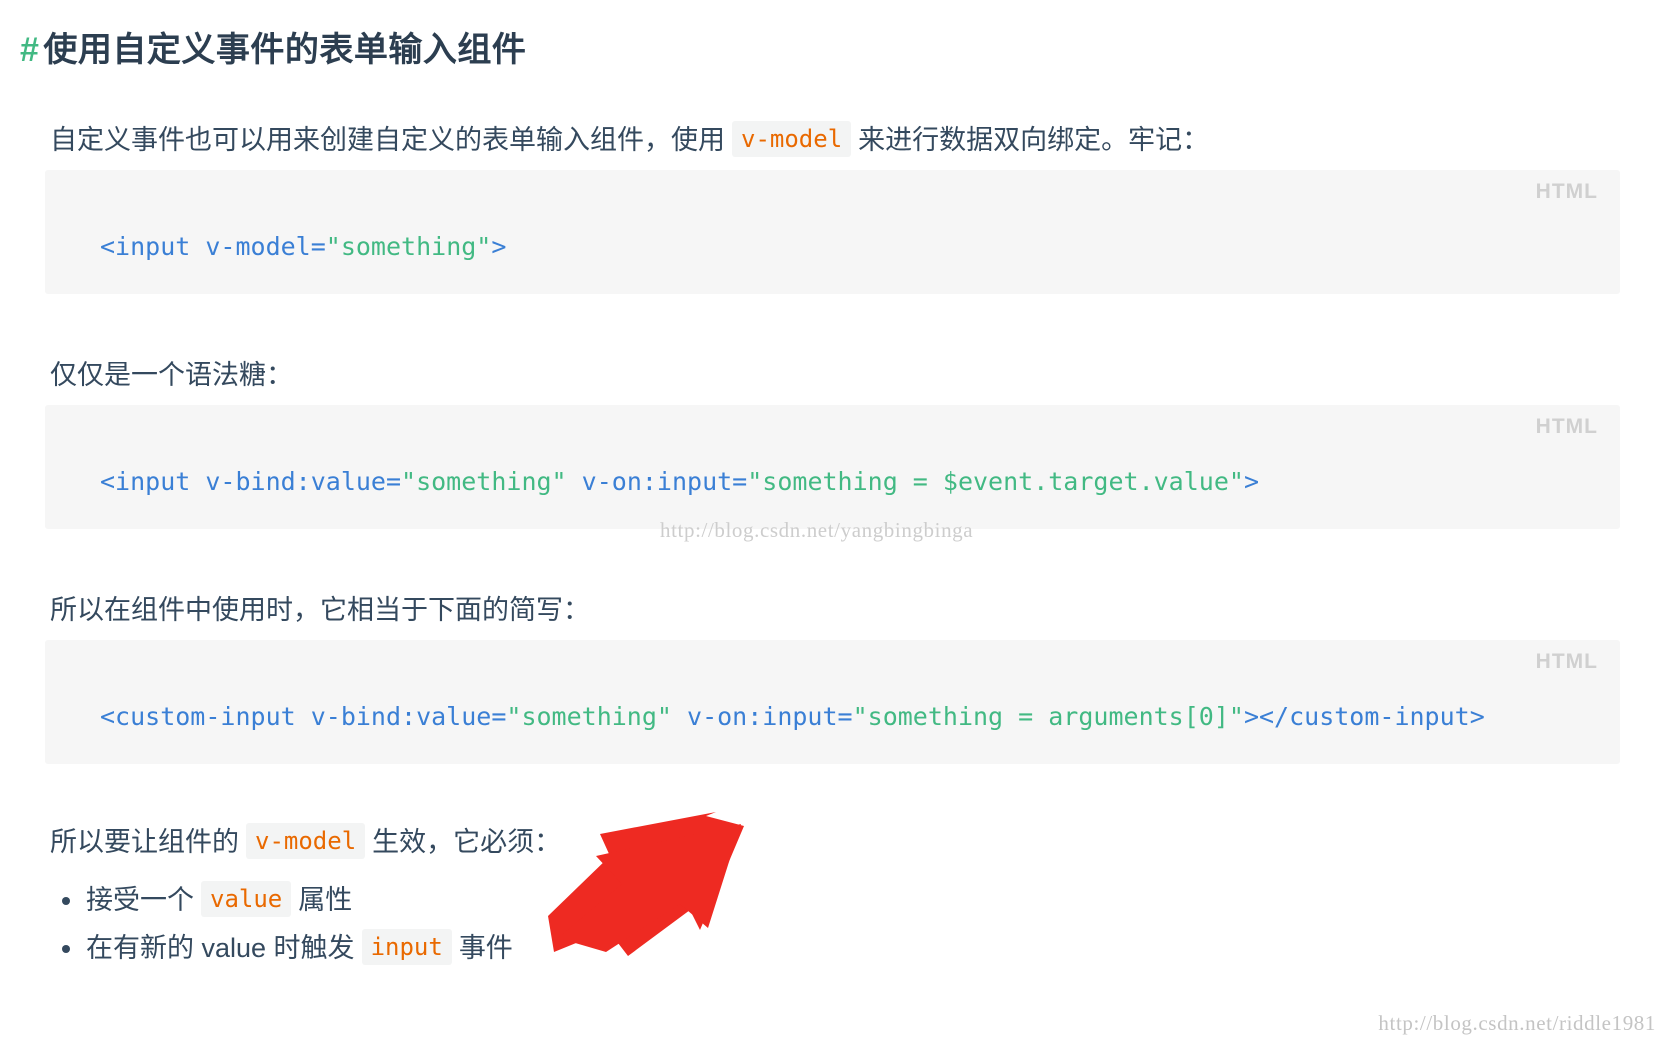 This screenshot has width=1664, height=1058. I want to click on code-token-str: "something = arguments[0]", so click(1048, 716).